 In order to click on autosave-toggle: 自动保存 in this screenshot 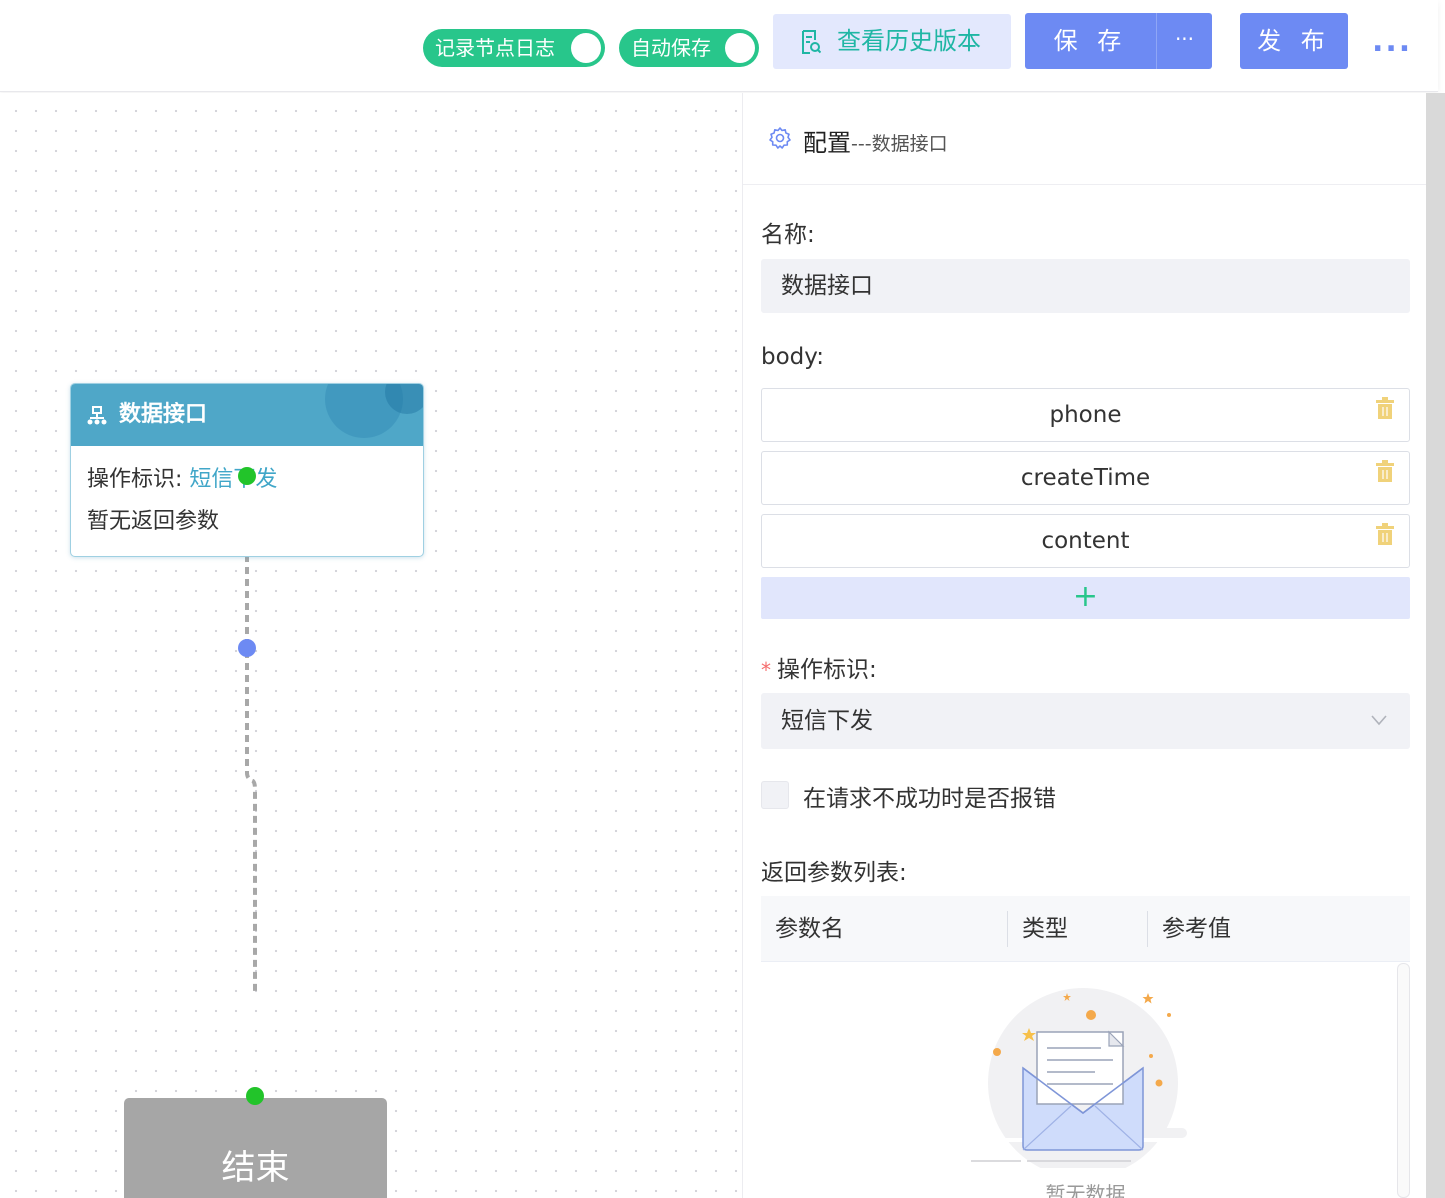, I will do `click(689, 48)`.